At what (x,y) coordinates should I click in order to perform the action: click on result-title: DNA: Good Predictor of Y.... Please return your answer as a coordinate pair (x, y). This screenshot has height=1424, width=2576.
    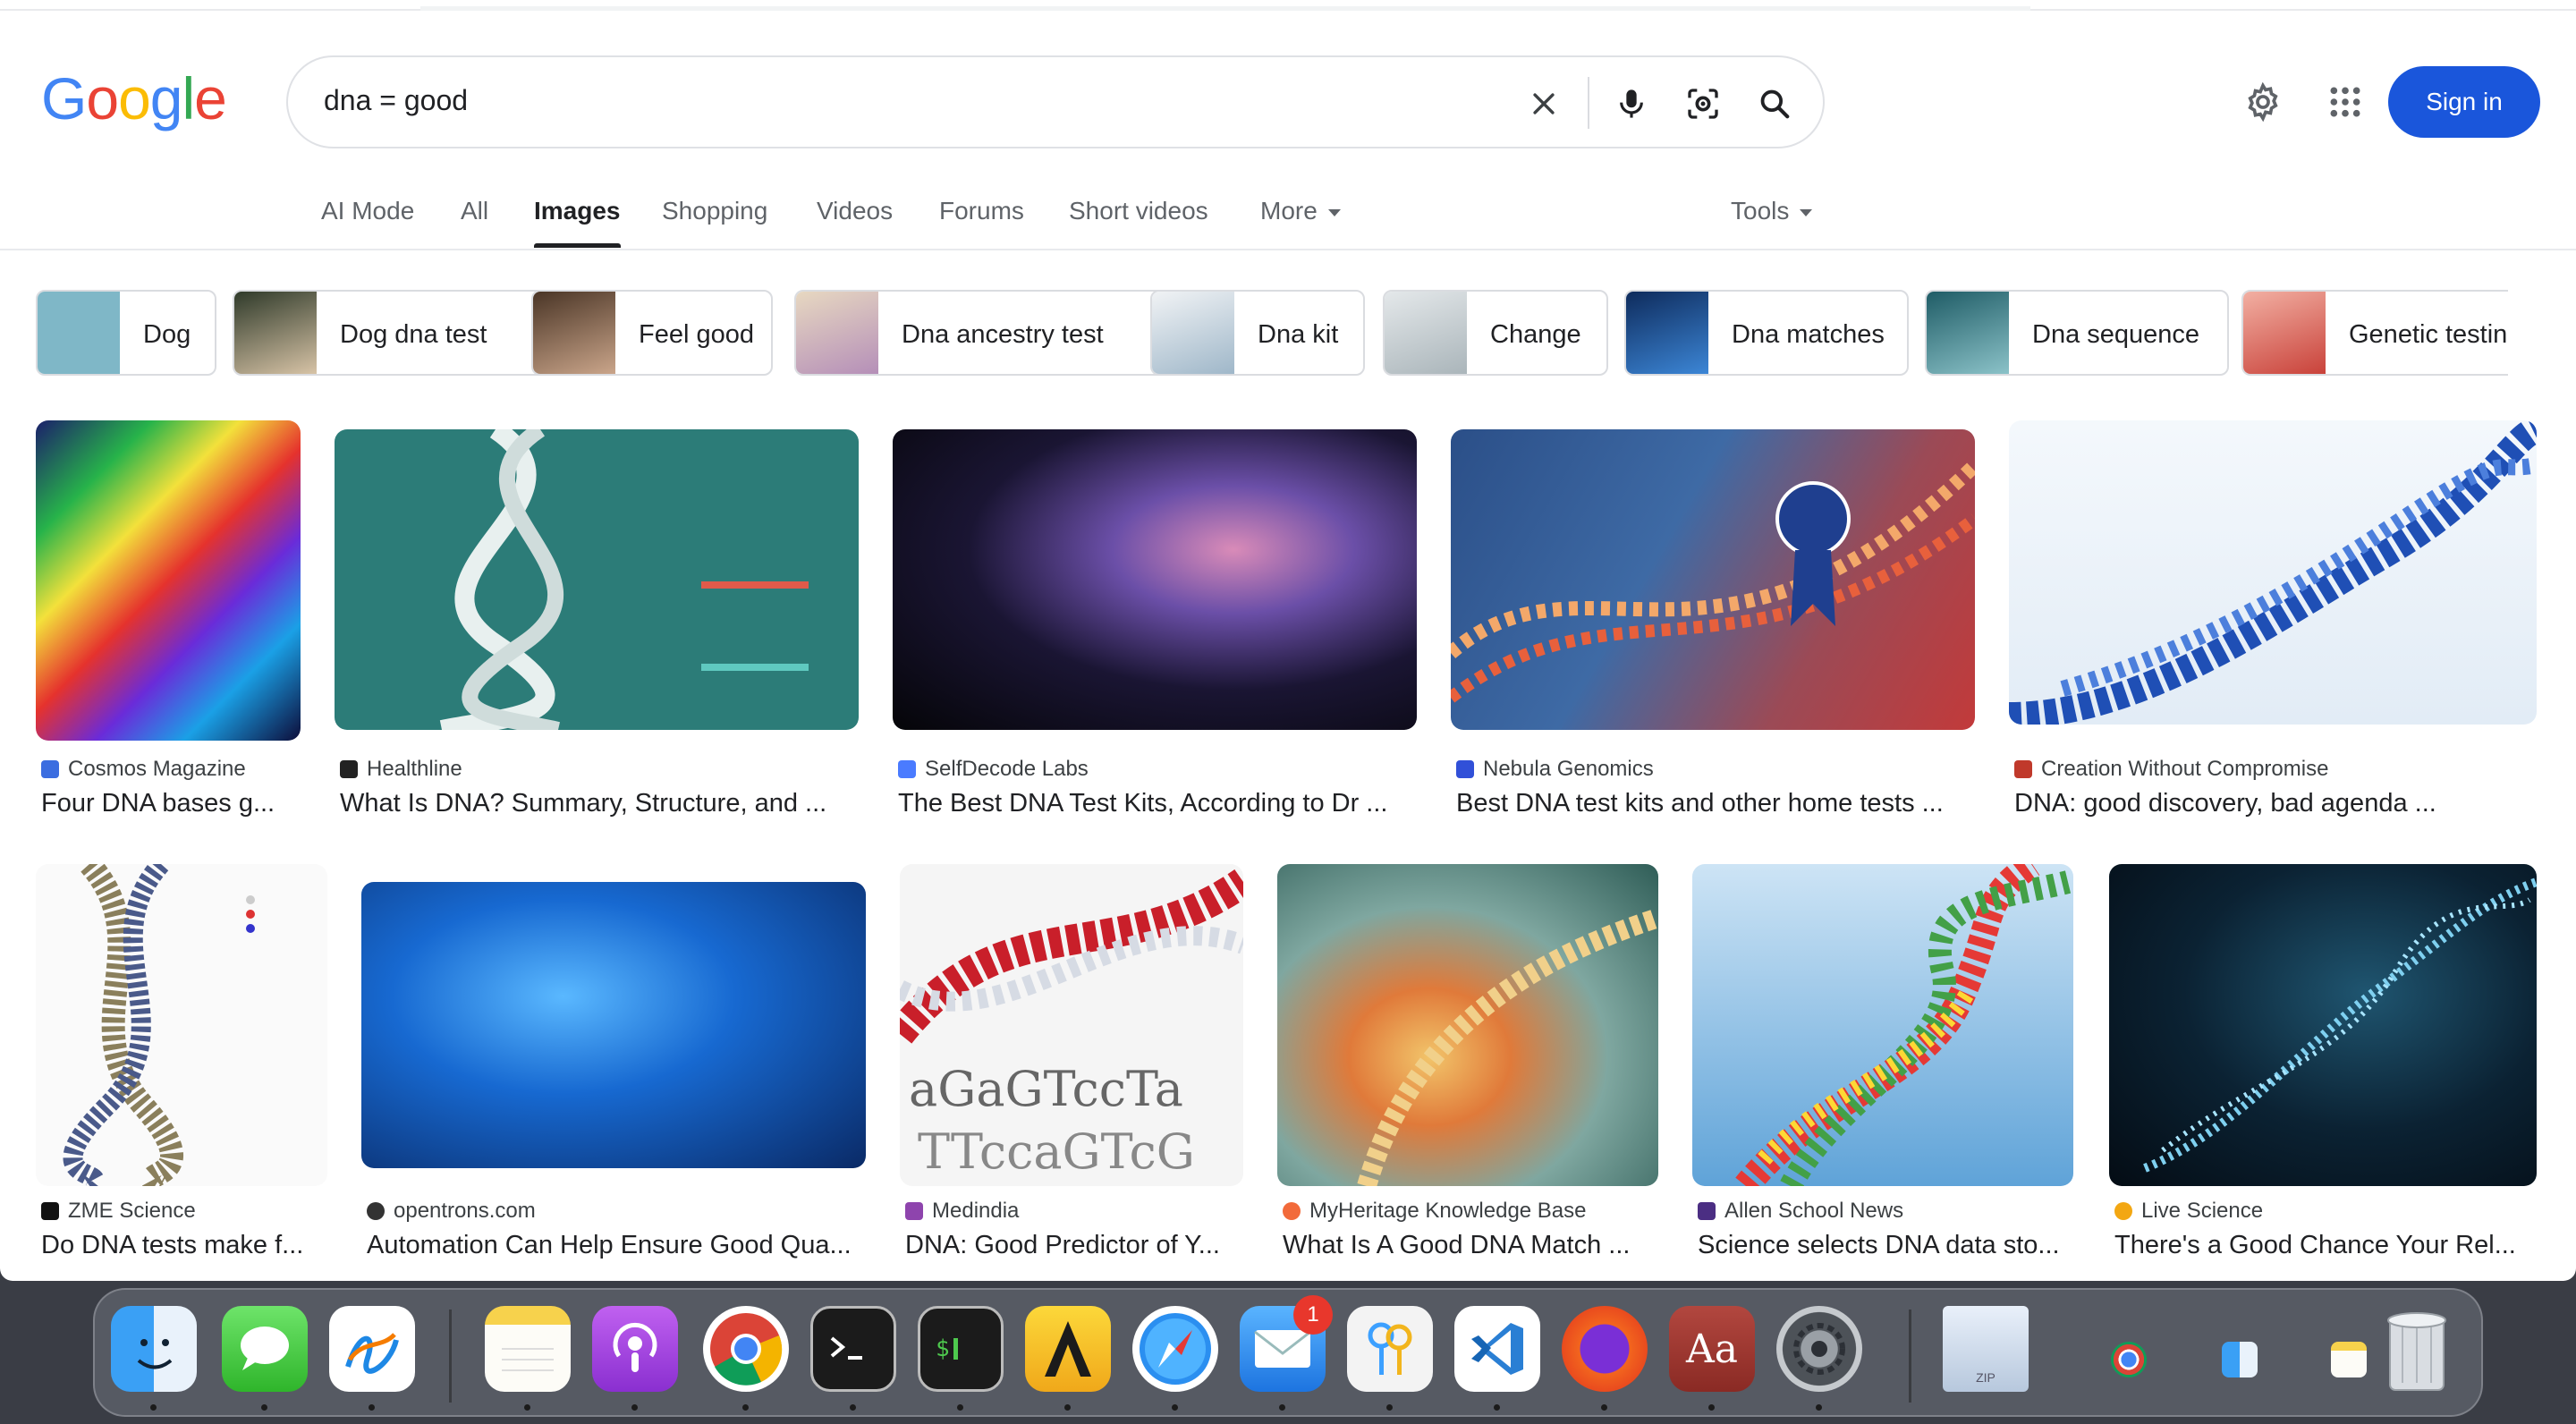
    Looking at the image, I should click on (1077, 1245).